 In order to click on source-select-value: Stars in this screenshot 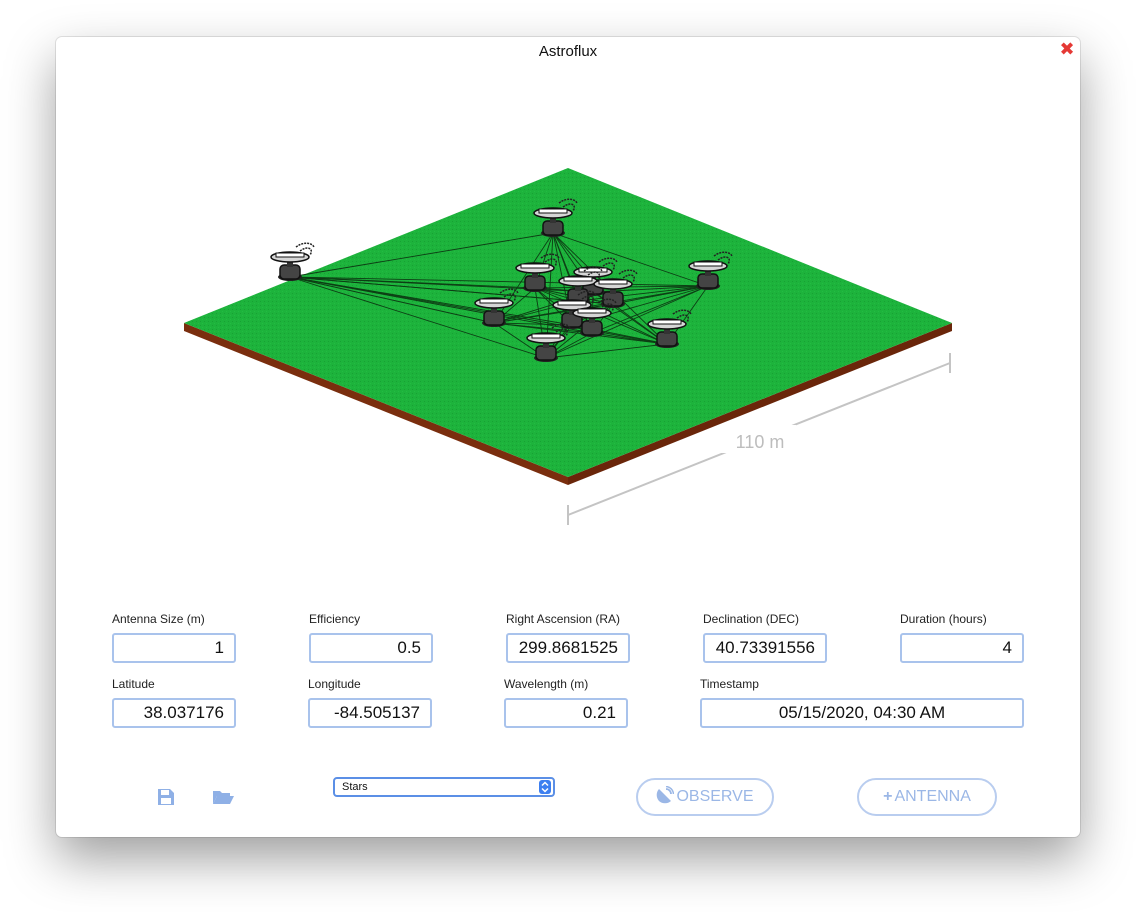, I will do `click(355, 787)`.